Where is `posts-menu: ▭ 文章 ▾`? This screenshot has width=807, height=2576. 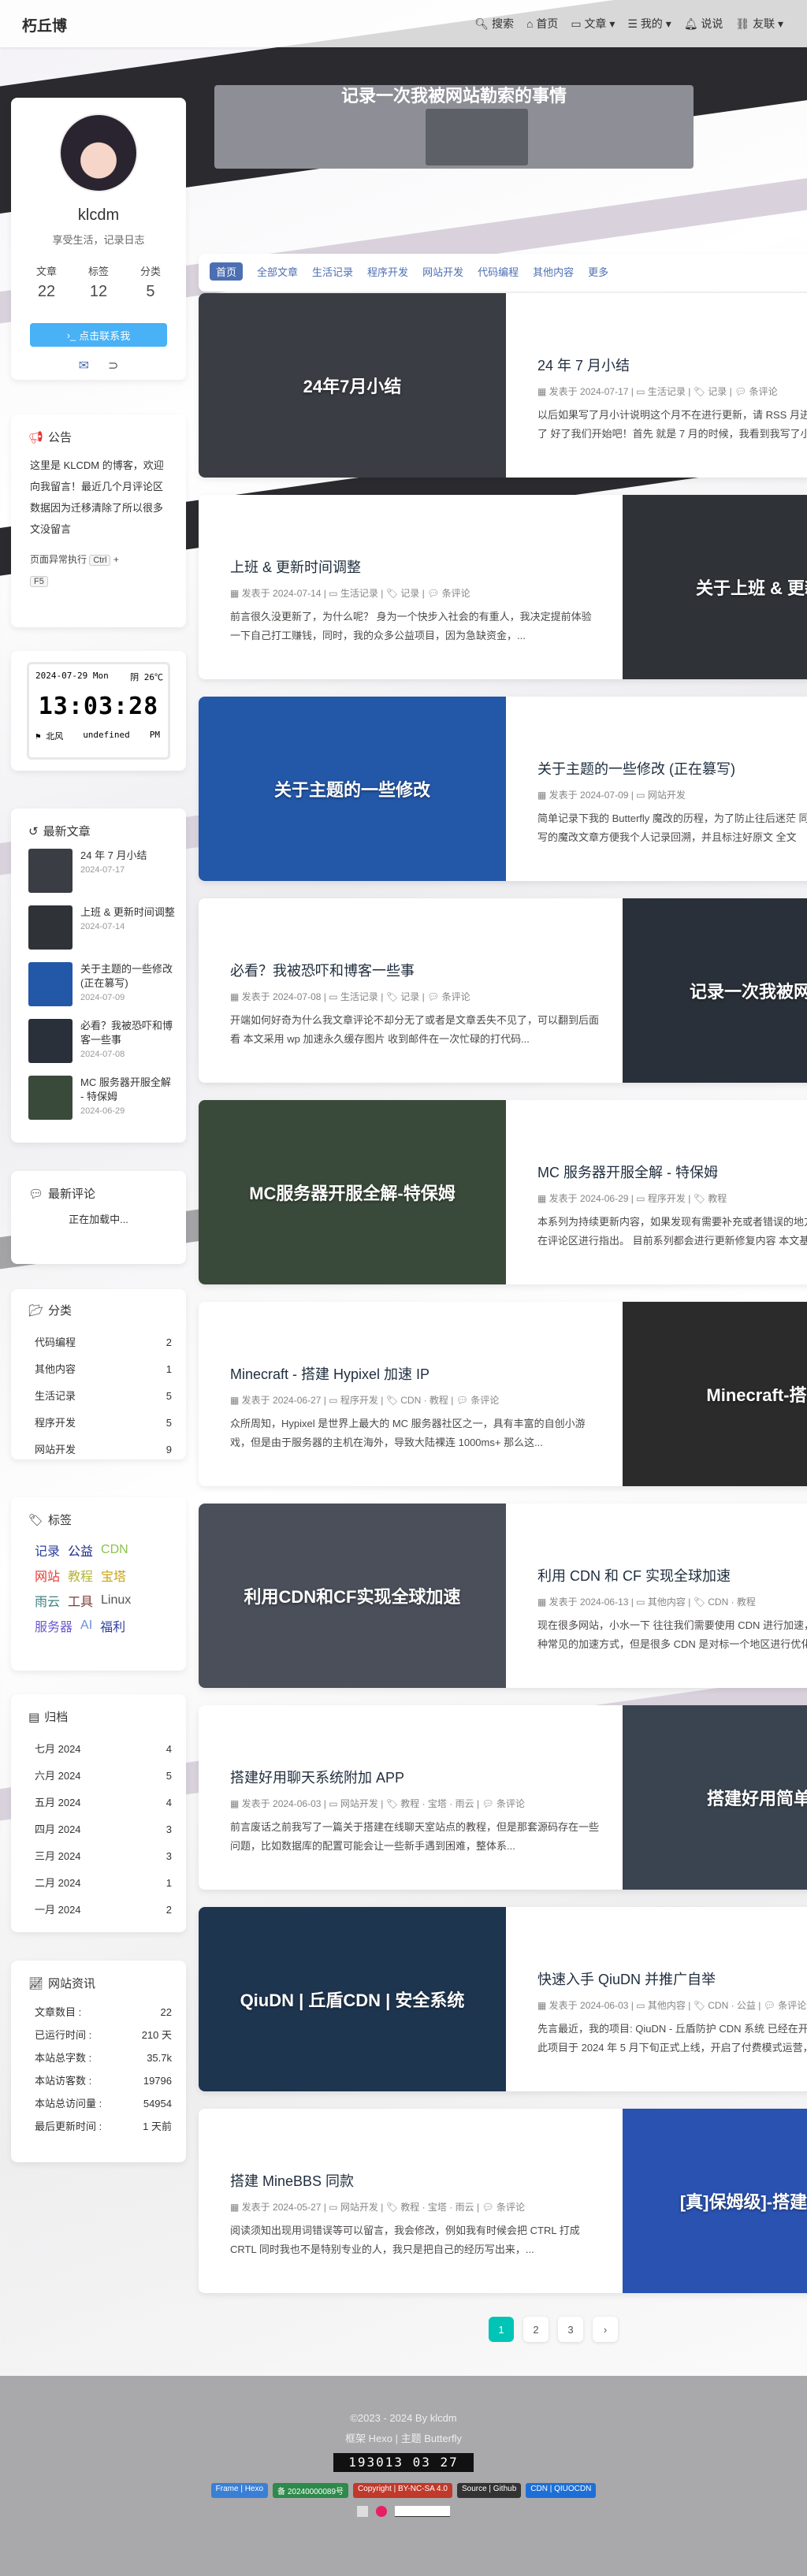 posts-menu: ▭ 文章 ▾ is located at coordinates (593, 24).